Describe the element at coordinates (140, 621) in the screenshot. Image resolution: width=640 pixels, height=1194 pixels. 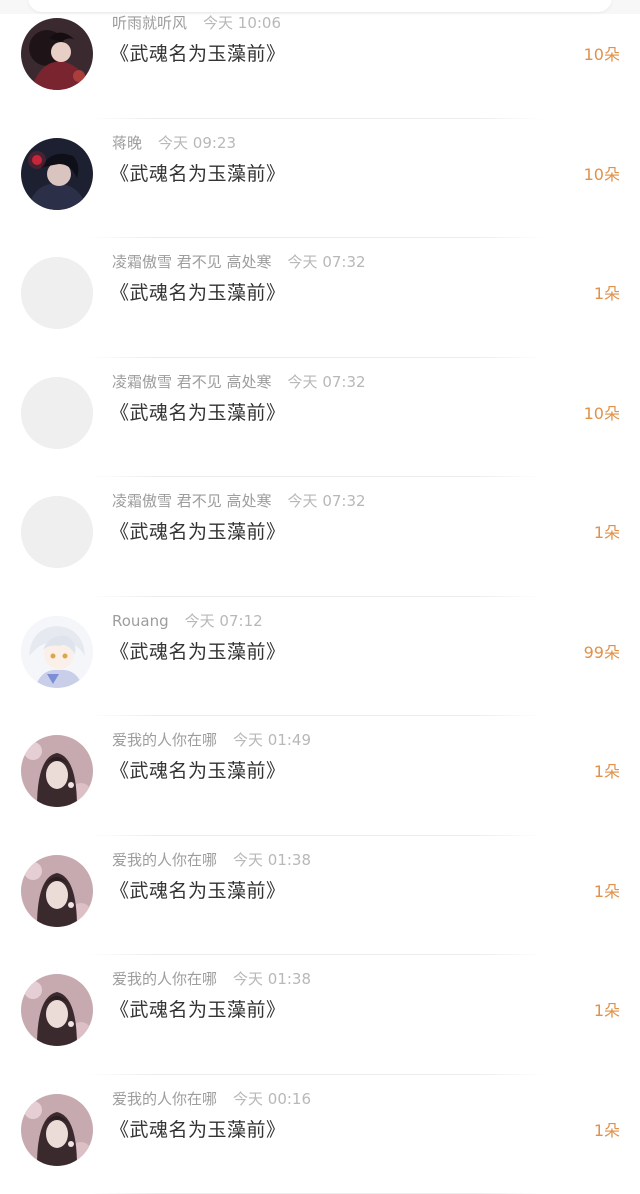
I see `username: Rouang` at that location.